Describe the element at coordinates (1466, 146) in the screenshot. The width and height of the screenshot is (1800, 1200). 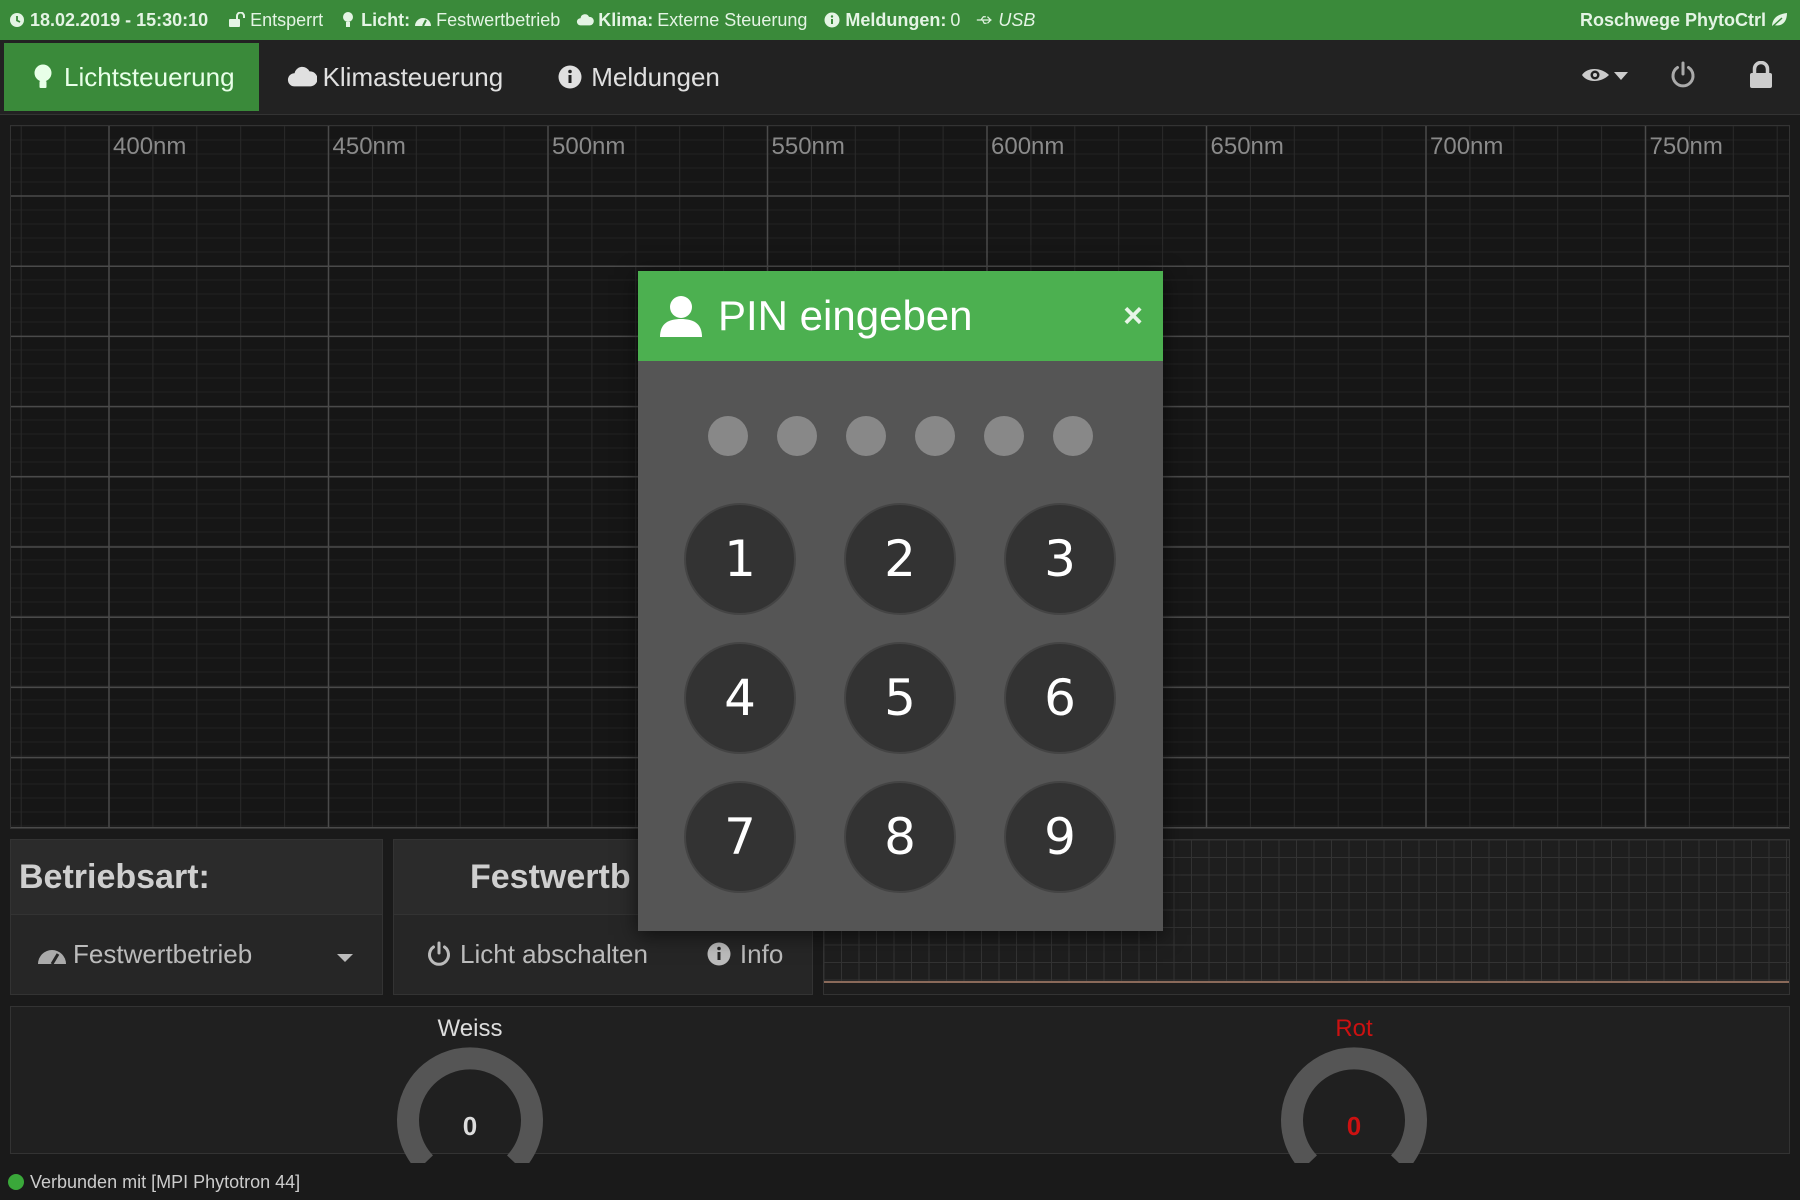
I see `tick-label: 700nm` at that location.